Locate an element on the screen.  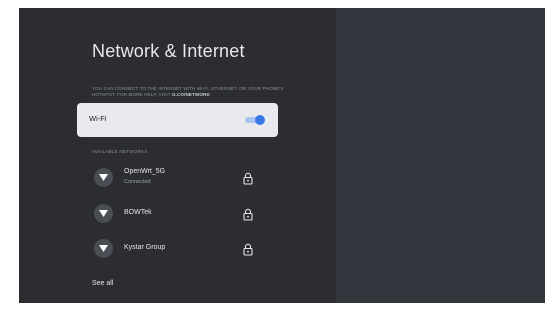
network-item-kystar: Kystar Group is located at coordinates (185, 250).